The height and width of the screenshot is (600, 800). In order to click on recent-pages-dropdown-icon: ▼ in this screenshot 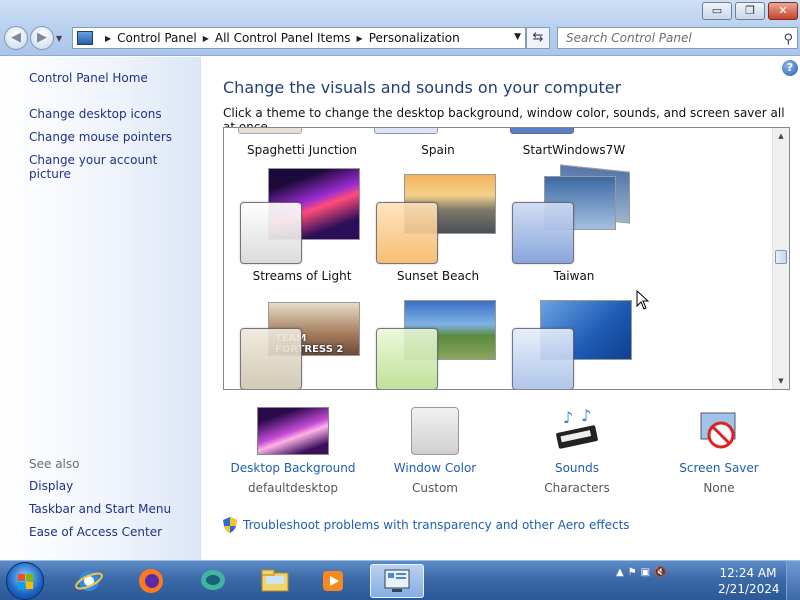, I will do `click(61, 42)`.